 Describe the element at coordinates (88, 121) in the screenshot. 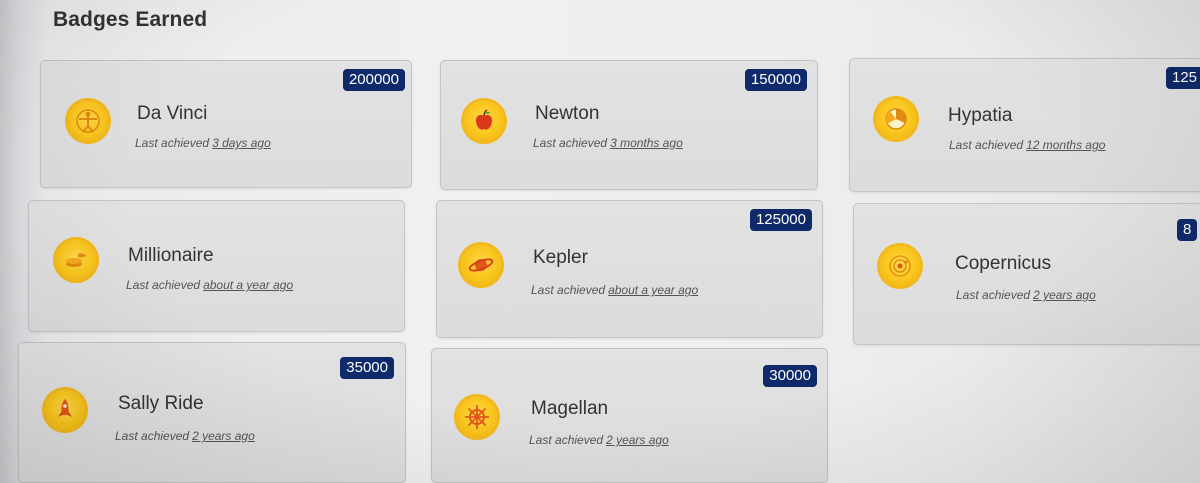

I see `vitruvian-man-icon` at that location.